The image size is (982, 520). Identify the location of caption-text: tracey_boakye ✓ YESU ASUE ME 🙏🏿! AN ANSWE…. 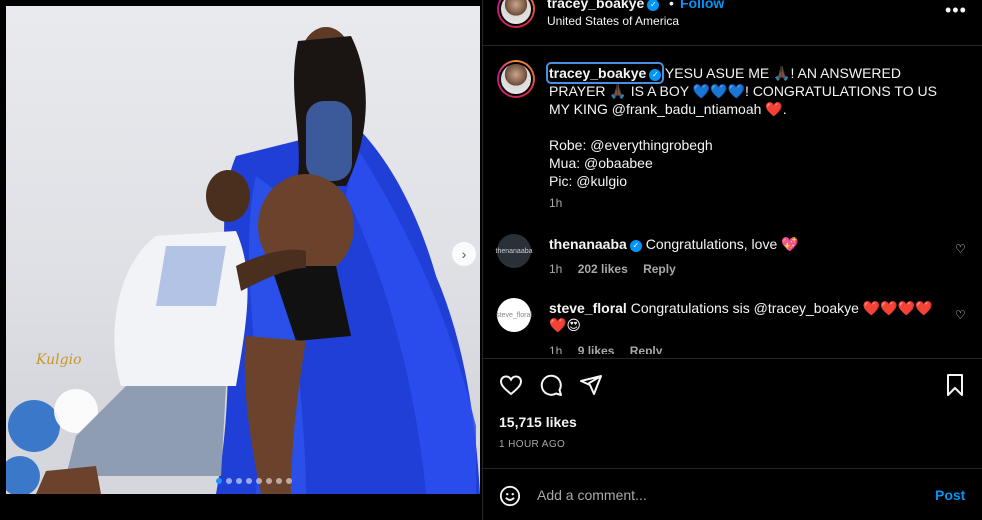
(741, 89).